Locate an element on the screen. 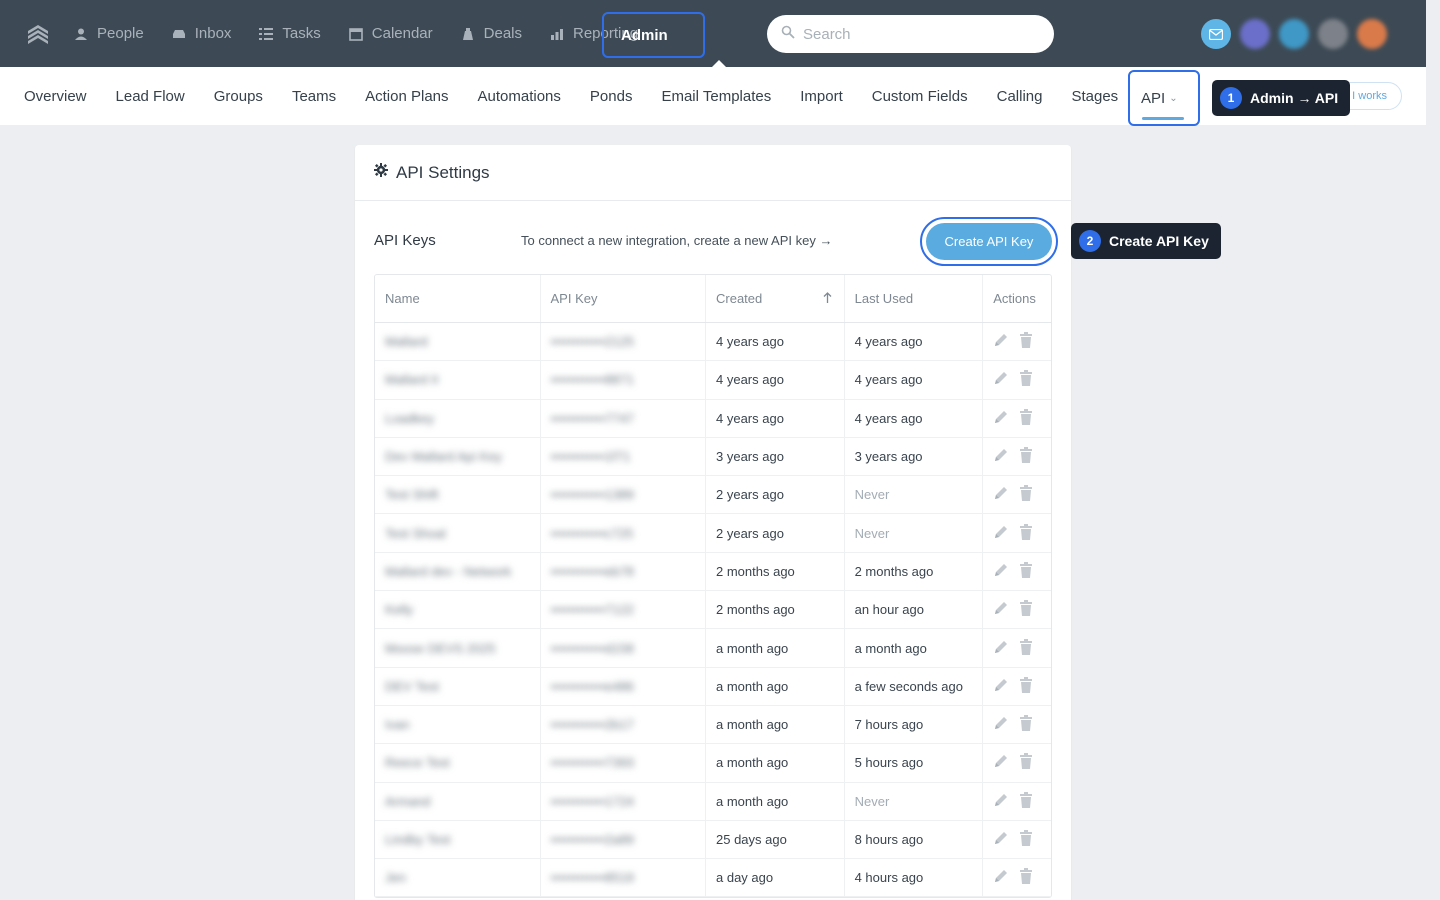  nav-deals: Deals is located at coordinates (491, 33).